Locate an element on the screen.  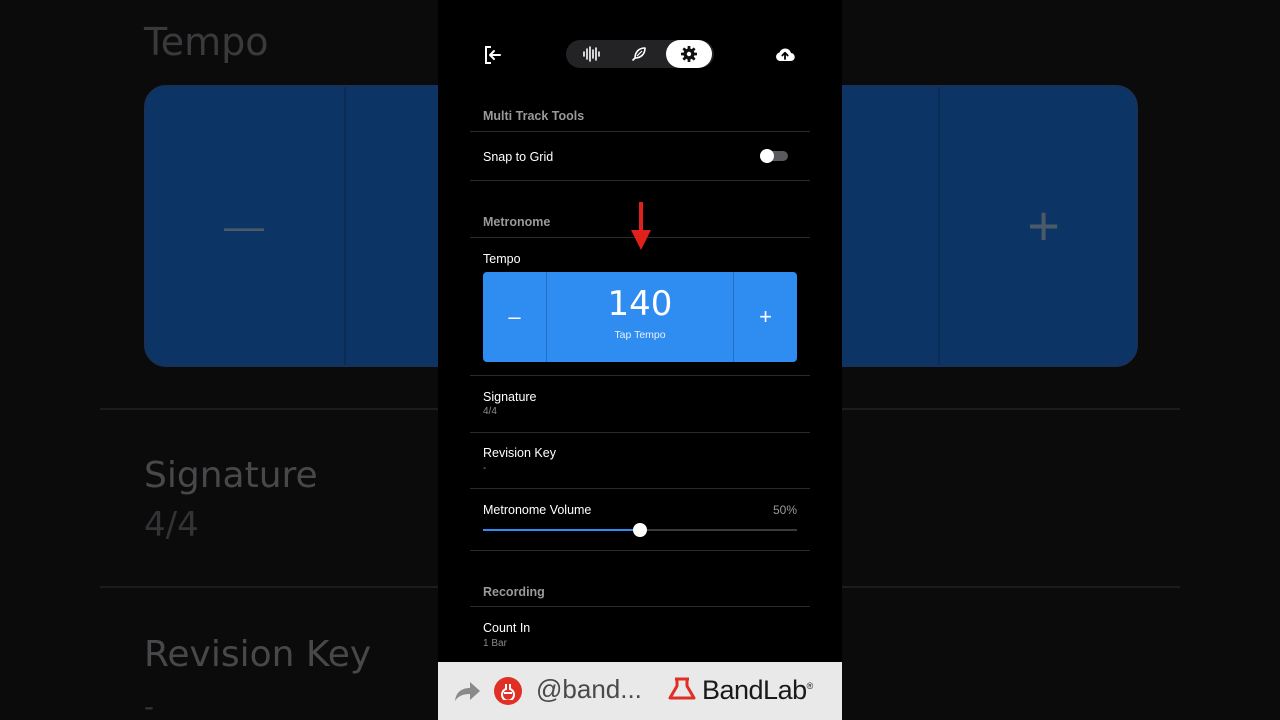
toggle-knob is located at coordinates (767, 156).